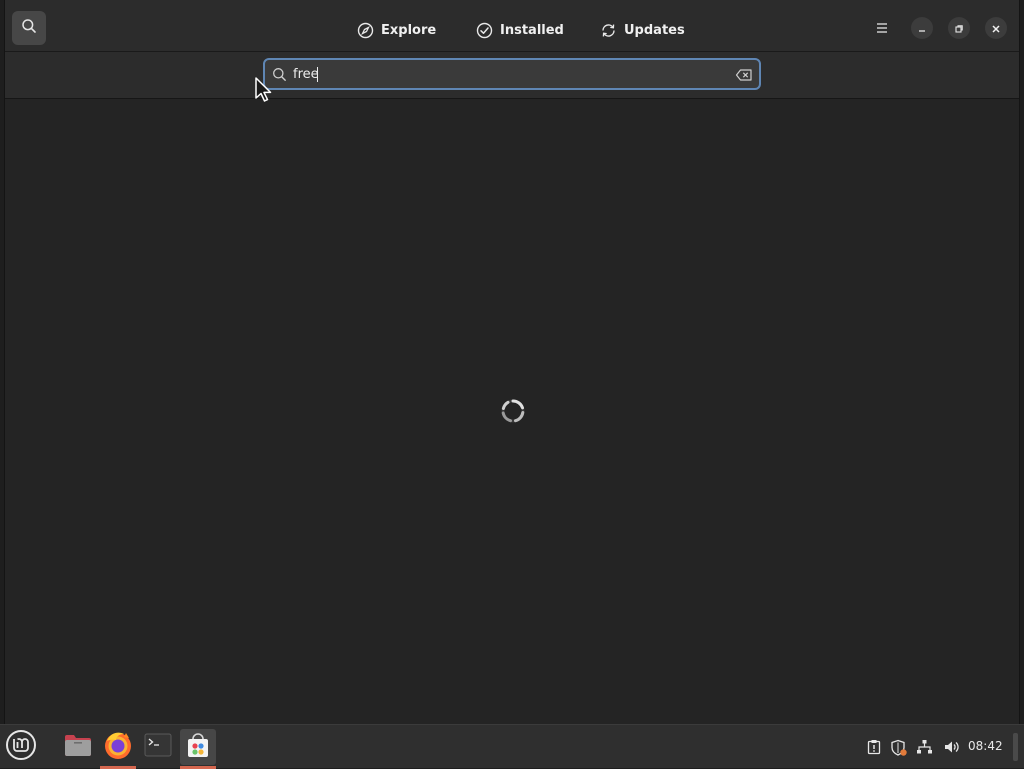  I want to click on search-field, so click(512, 74).